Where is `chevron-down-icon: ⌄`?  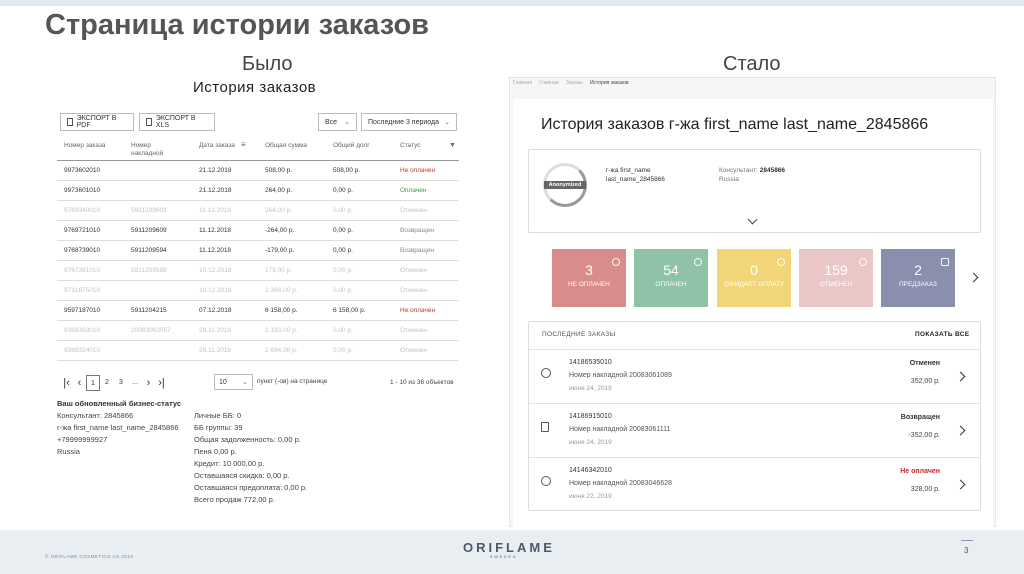
chevron-down-icon: ⌄ is located at coordinates (447, 122).